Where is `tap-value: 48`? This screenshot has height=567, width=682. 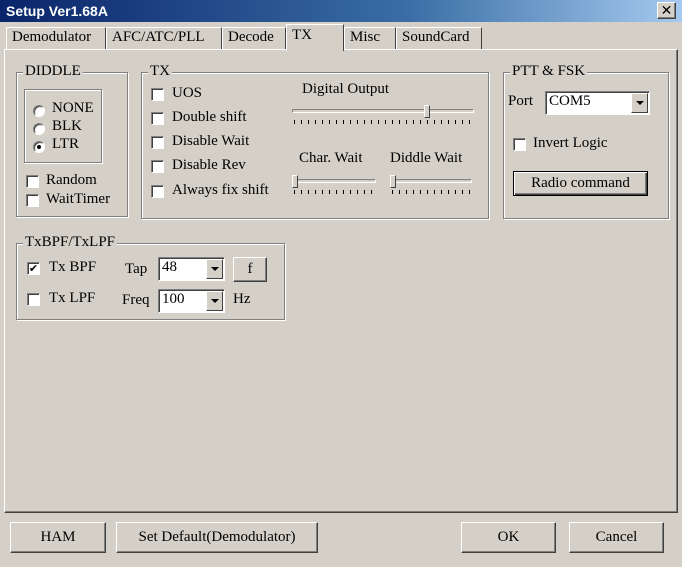 tap-value: 48 is located at coordinates (169, 267).